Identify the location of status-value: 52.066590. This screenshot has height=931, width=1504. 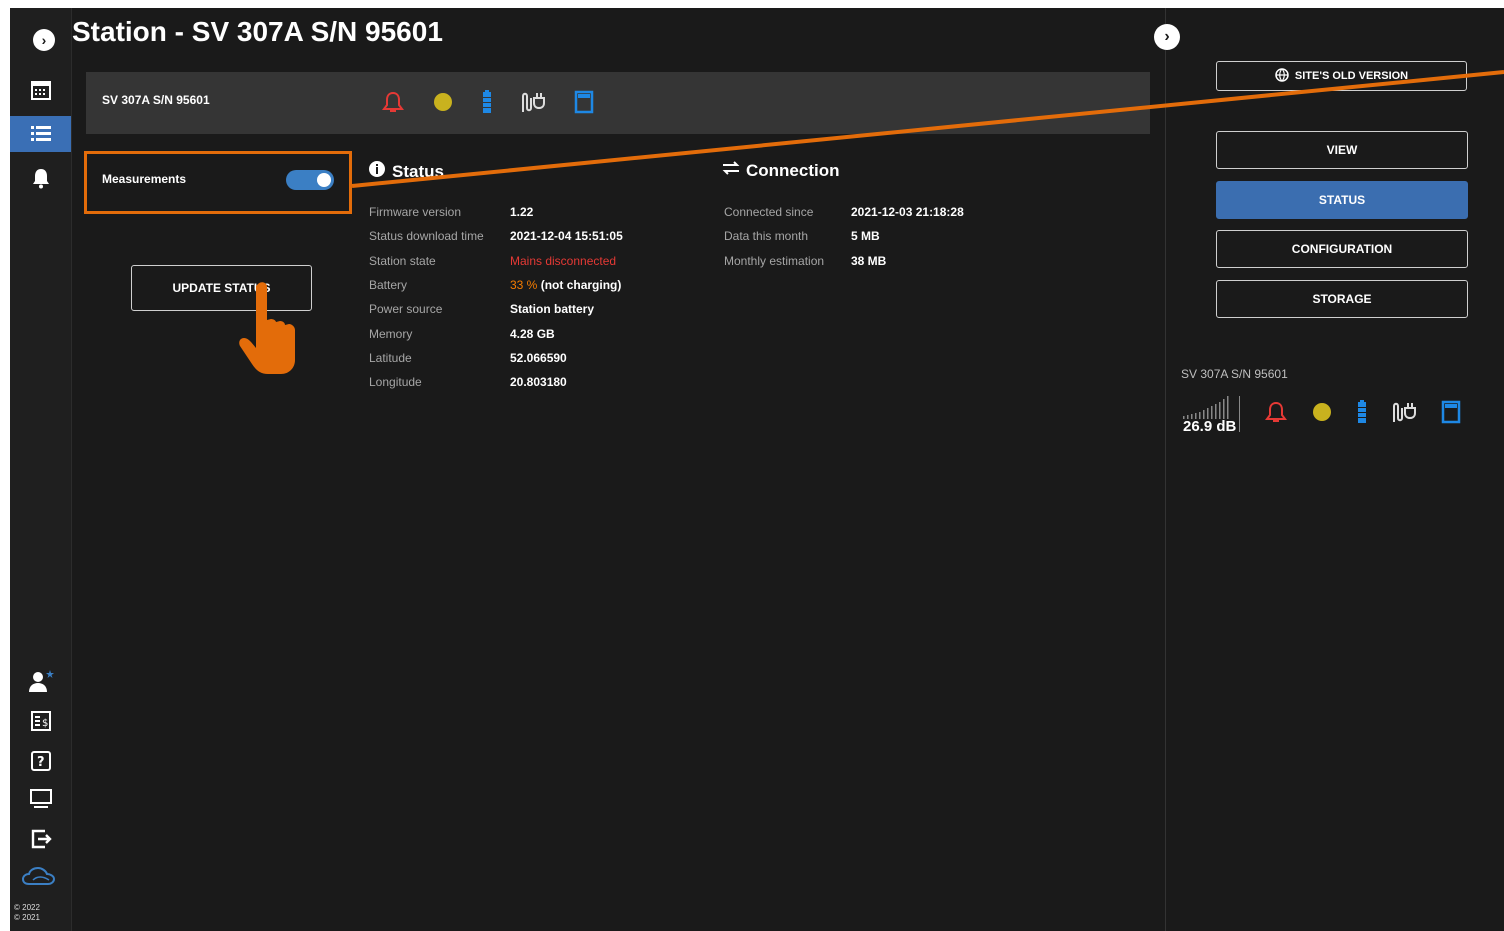
(538, 357).